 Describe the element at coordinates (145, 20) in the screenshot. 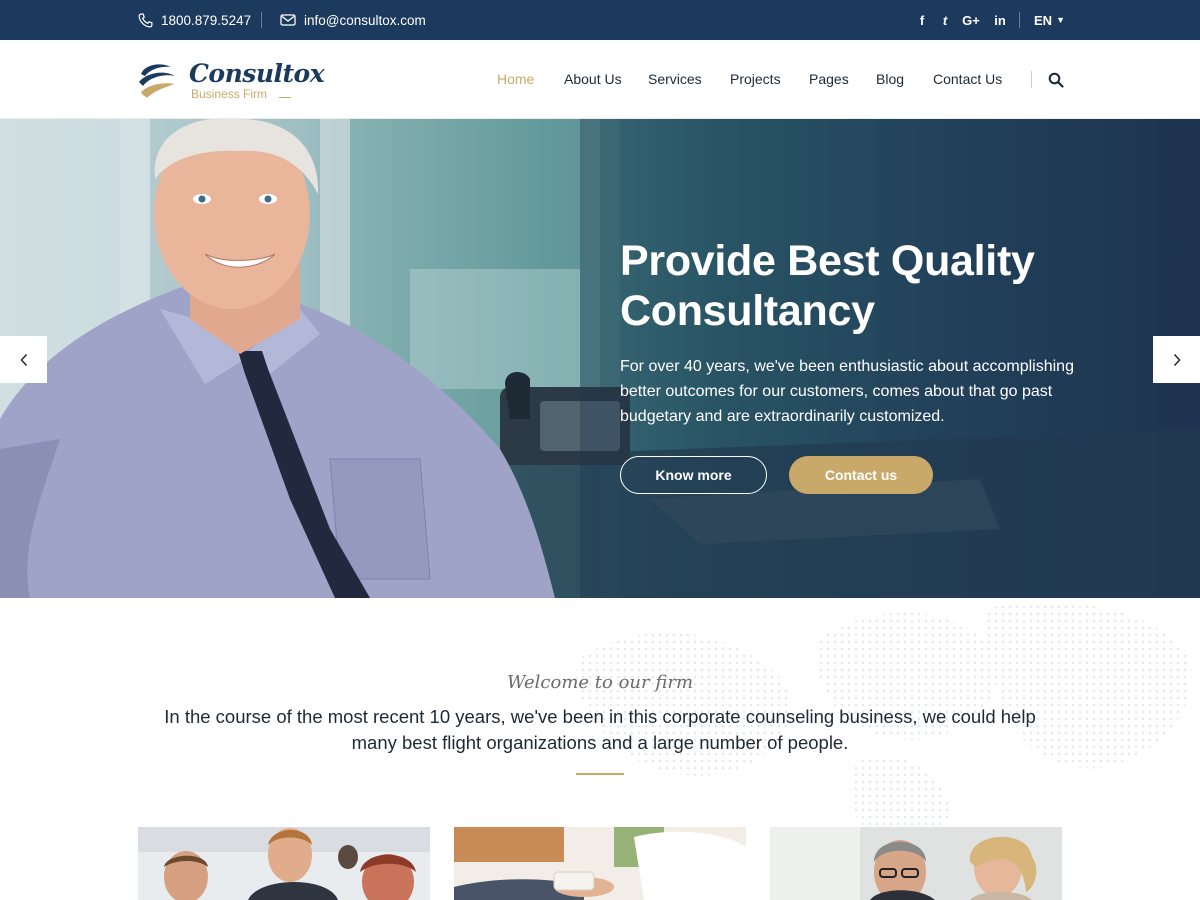

I see `phone-icon` at that location.